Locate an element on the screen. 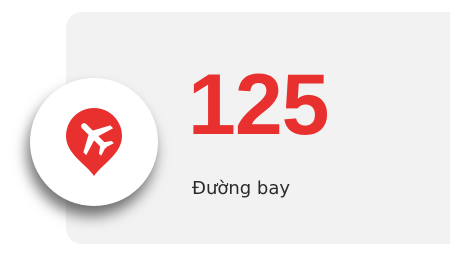 The image size is (450, 259). stat-badge is located at coordinates (94, 142).